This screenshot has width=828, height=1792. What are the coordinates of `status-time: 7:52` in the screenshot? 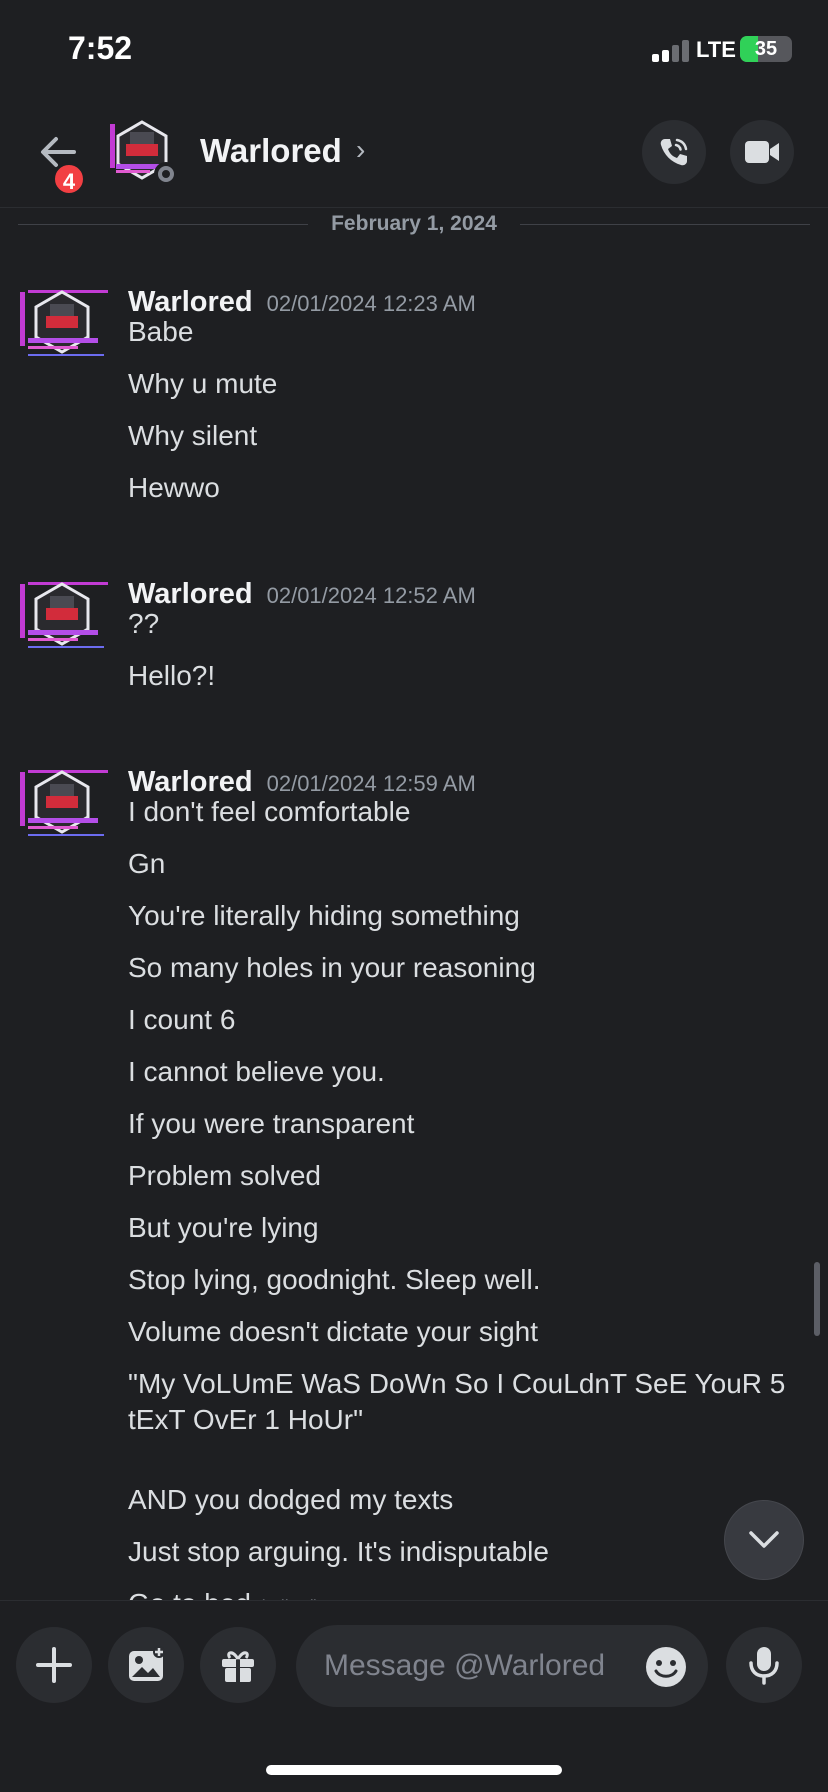 It's located at (100, 48).